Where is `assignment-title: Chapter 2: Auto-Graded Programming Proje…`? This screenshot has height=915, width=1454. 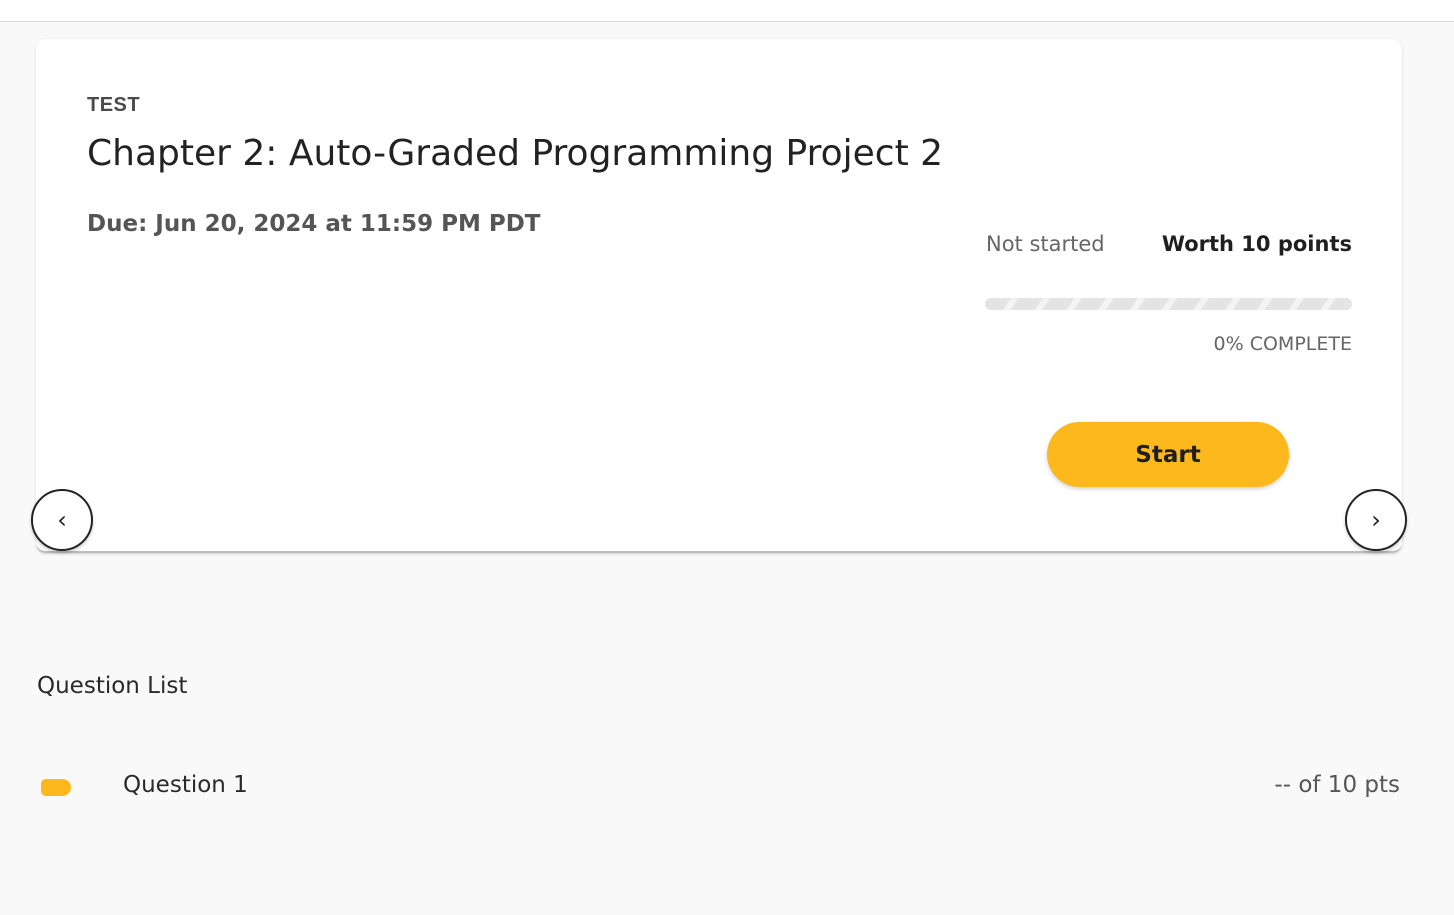 assignment-title: Chapter 2: Auto-Graded Programming Proje… is located at coordinates (515, 153).